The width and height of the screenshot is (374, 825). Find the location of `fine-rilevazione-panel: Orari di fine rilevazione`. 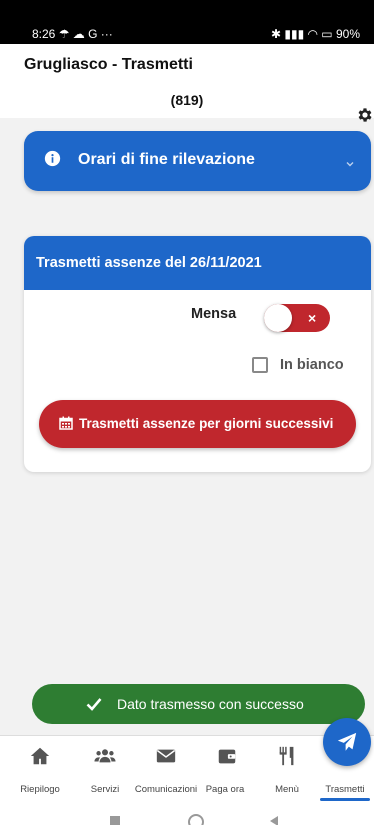

fine-rilevazione-panel: Orari di fine rilevazione is located at coordinates (197, 161).